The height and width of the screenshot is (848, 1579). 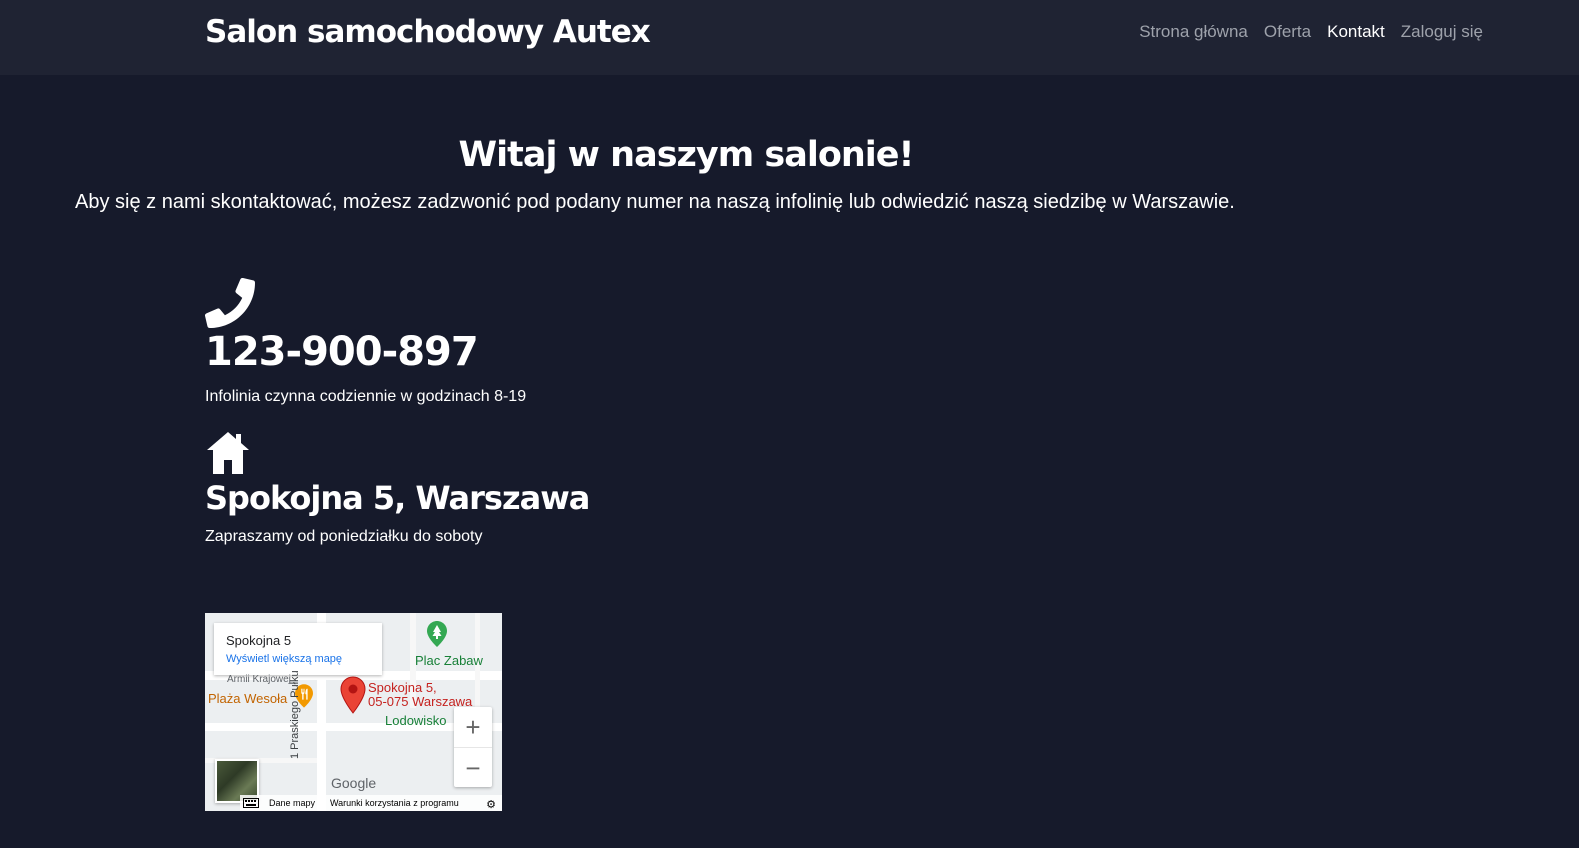 I want to click on pin-label: Spokojna 5, 05-075 Warszawa, so click(x=420, y=695).